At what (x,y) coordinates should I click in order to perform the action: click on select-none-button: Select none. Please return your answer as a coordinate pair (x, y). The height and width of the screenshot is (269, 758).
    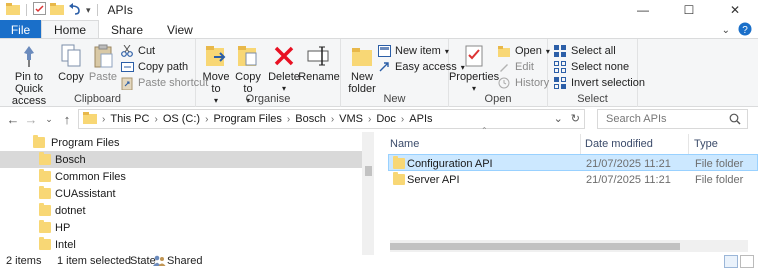
    Looking at the image, I should click on (591, 67).